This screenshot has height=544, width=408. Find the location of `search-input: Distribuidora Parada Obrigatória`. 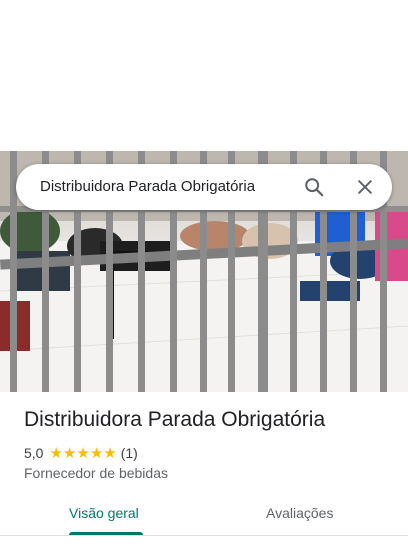

search-input: Distribuidora Parada Obrigatória is located at coordinates (147, 187).